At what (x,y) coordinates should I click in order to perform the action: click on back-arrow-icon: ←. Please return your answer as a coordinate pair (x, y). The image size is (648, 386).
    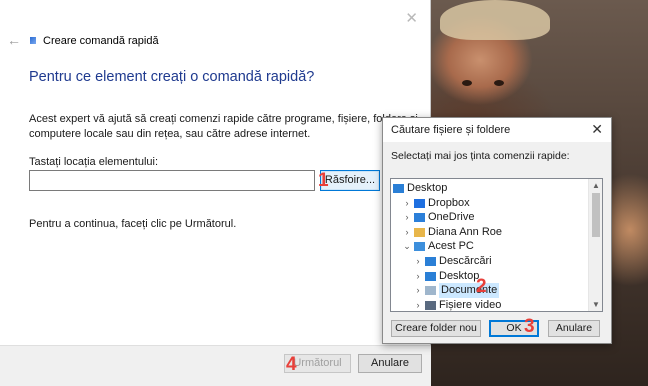
    Looking at the image, I should click on (14, 40).